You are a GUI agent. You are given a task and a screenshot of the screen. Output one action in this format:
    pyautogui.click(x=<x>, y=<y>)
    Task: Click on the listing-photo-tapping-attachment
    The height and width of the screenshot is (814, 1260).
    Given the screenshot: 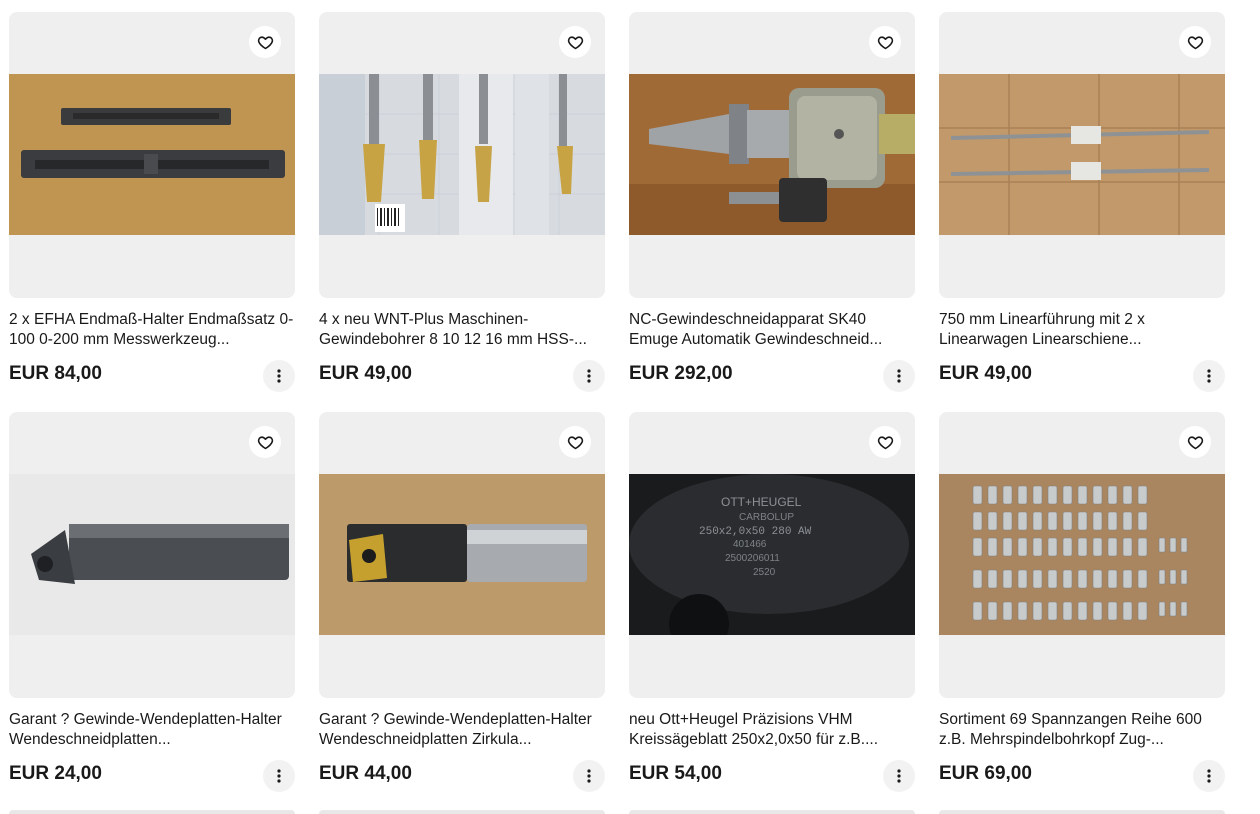 What is the action you would take?
    pyautogui.click(x=772, y=154)
    